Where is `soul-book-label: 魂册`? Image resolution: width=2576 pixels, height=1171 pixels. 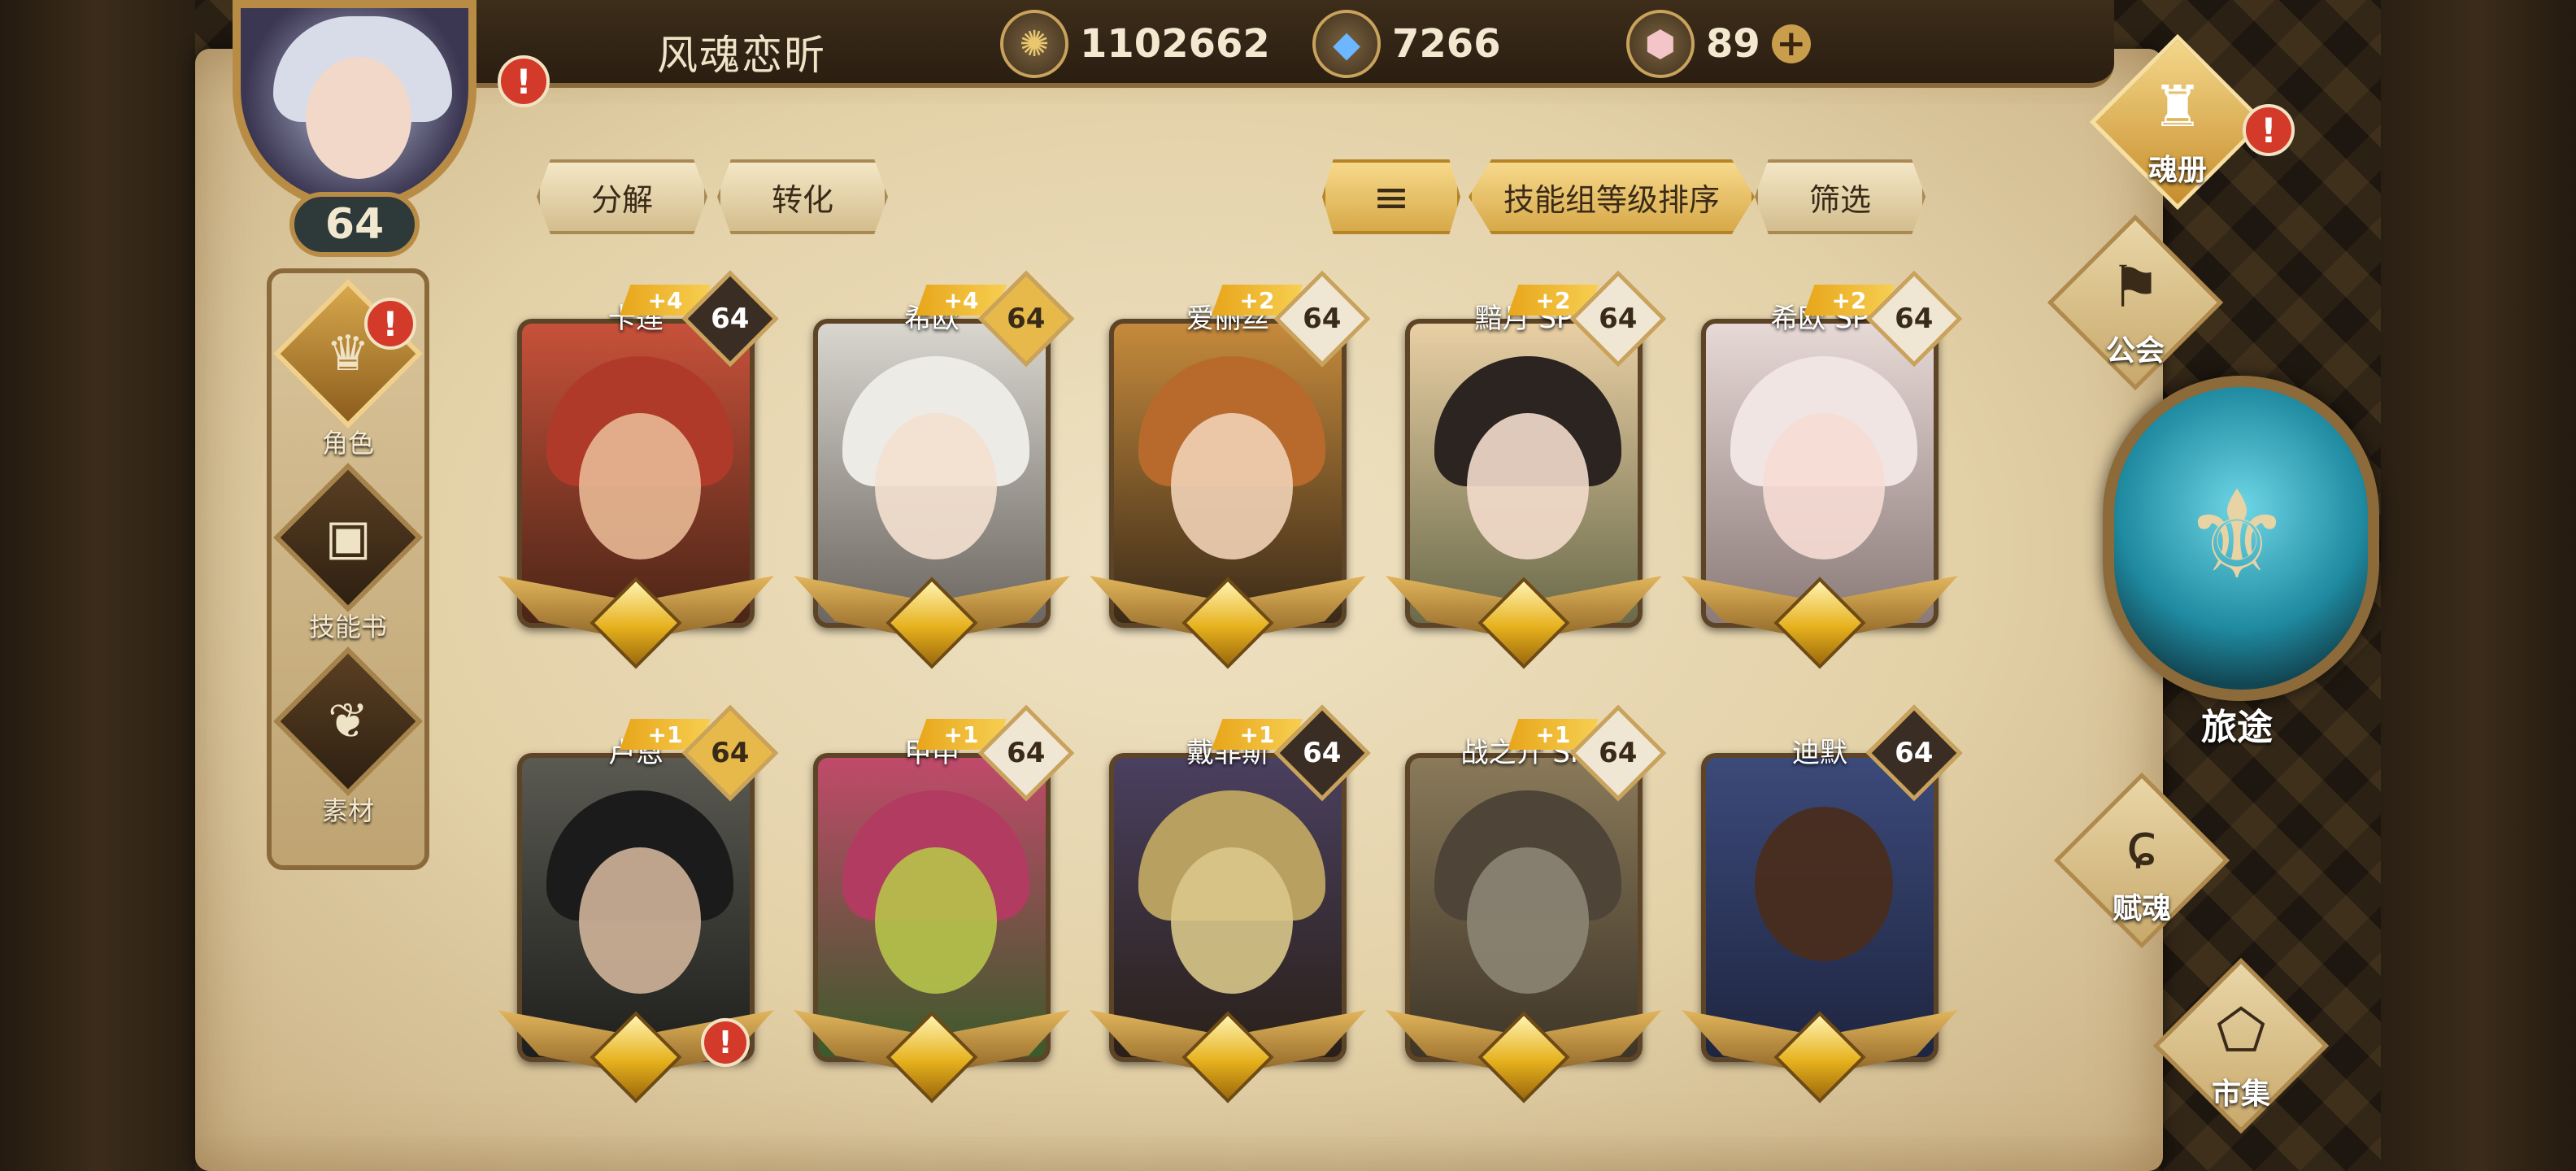 soul-book-label: 魂册 is located at coordinates (2177, 170).